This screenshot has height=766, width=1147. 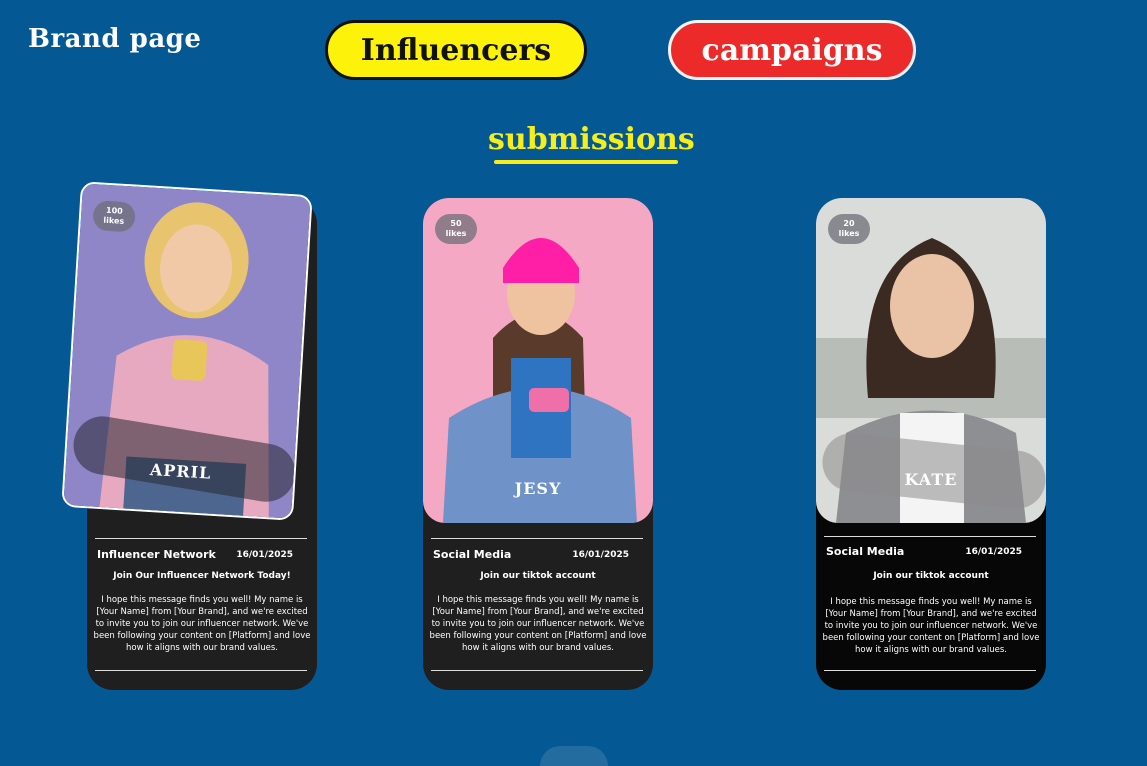 I want to click on influencer-photo: 20 likes KATE, so click(x=931, y=360).